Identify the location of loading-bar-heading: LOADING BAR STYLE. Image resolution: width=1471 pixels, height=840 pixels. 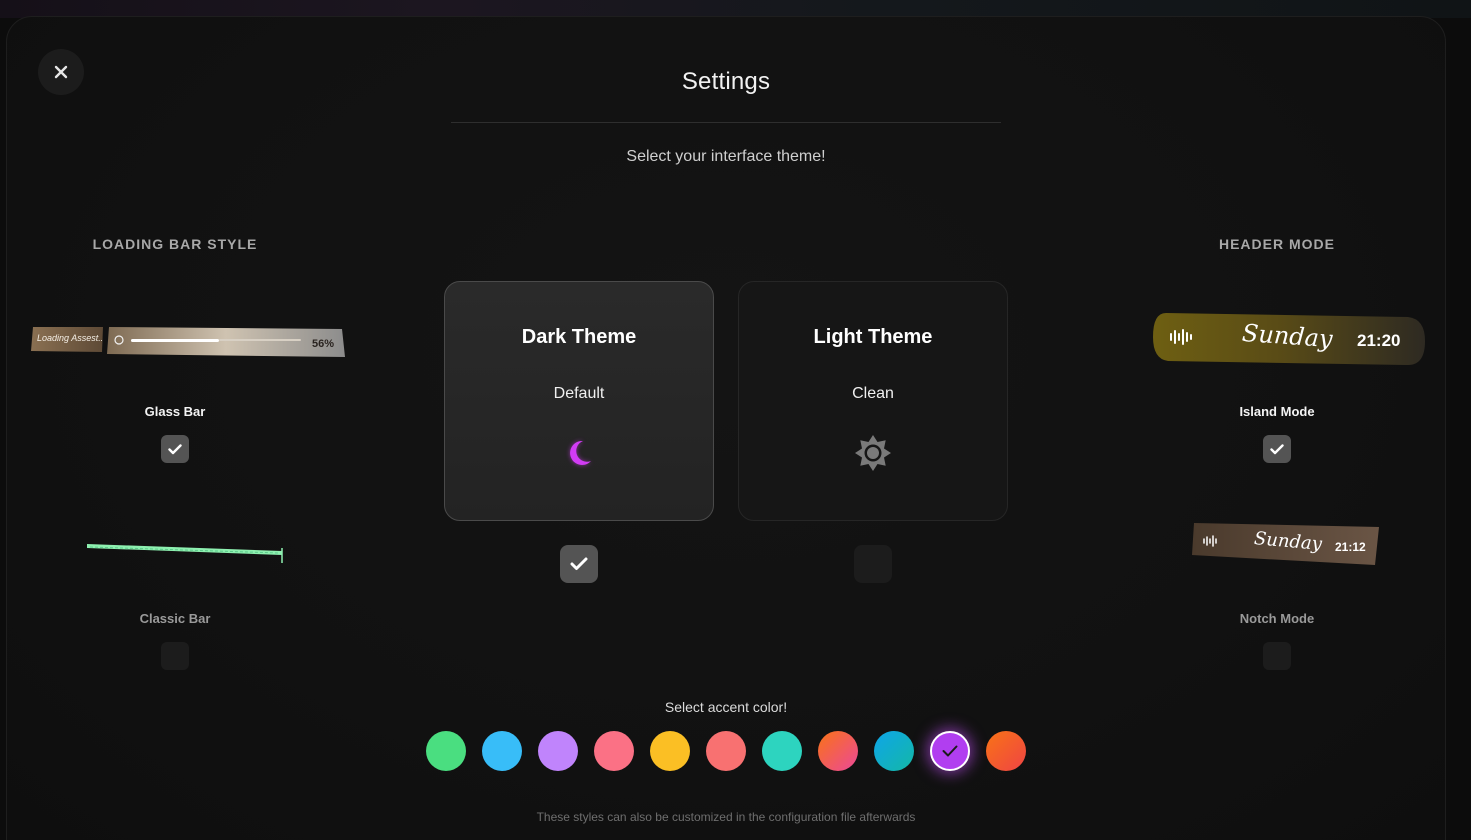
(175, 244).